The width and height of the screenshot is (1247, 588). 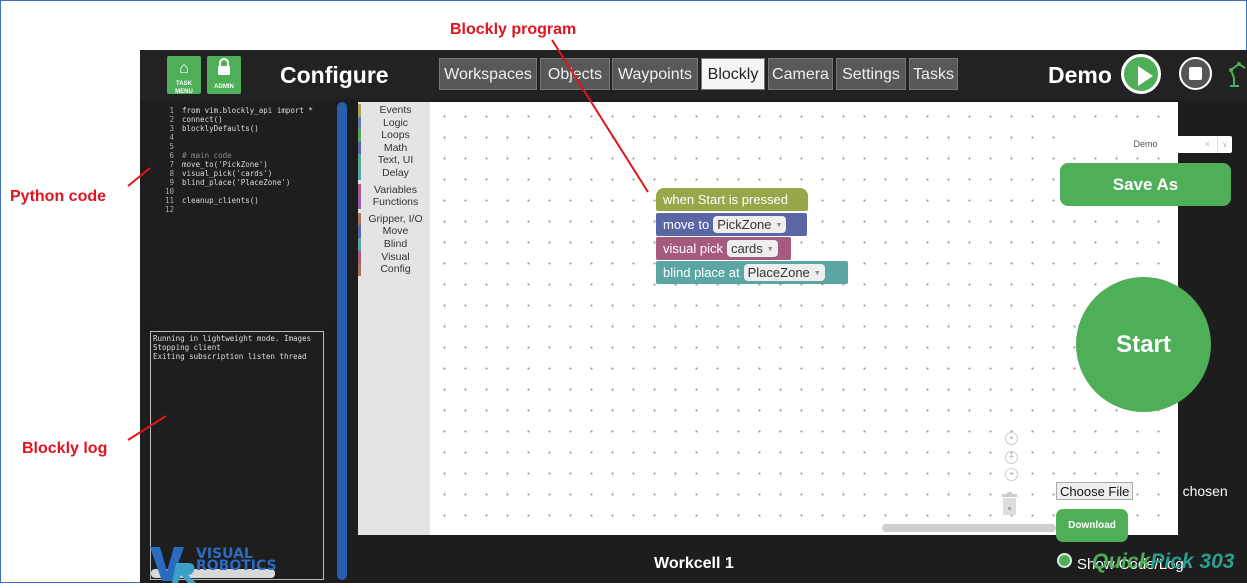 I want to click on tab-camera: Camera, so click(x=800, y=74).